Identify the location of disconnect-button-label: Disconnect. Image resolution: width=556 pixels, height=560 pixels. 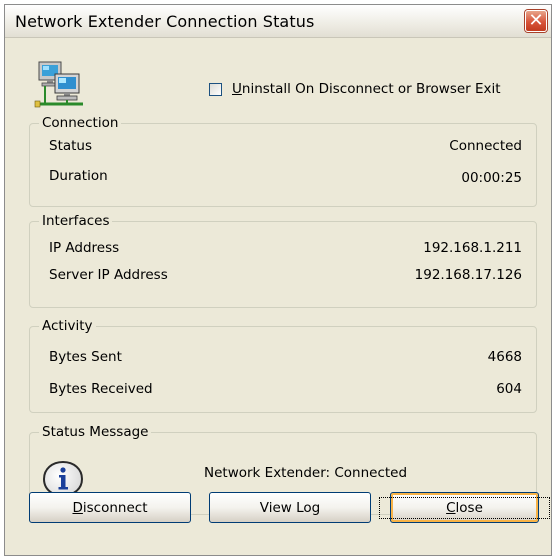
(110, 507).